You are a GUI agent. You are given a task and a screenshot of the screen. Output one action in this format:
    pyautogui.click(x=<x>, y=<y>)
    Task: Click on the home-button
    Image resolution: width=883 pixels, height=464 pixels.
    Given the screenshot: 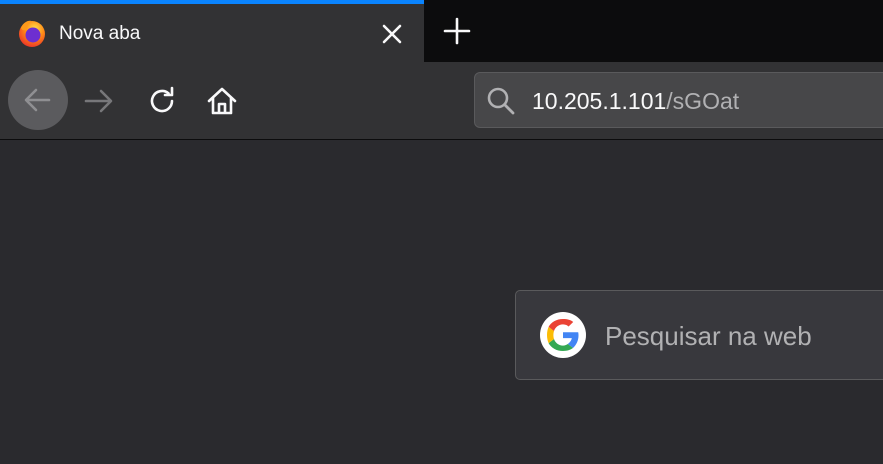 What is the action you would take?
    pyautogui.click(x=222, y=101)
    